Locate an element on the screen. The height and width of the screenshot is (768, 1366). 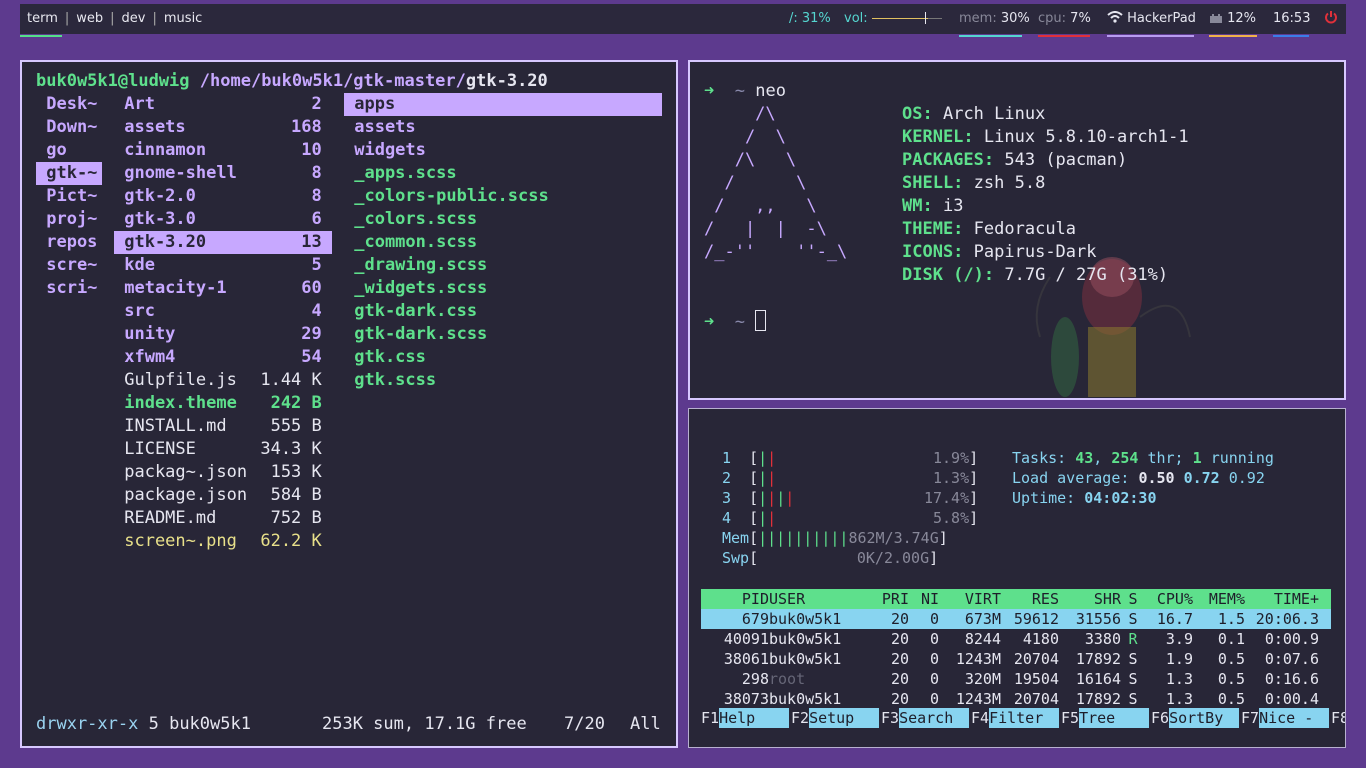
file-list-item: src 4 is located at coordinates (223, 311).